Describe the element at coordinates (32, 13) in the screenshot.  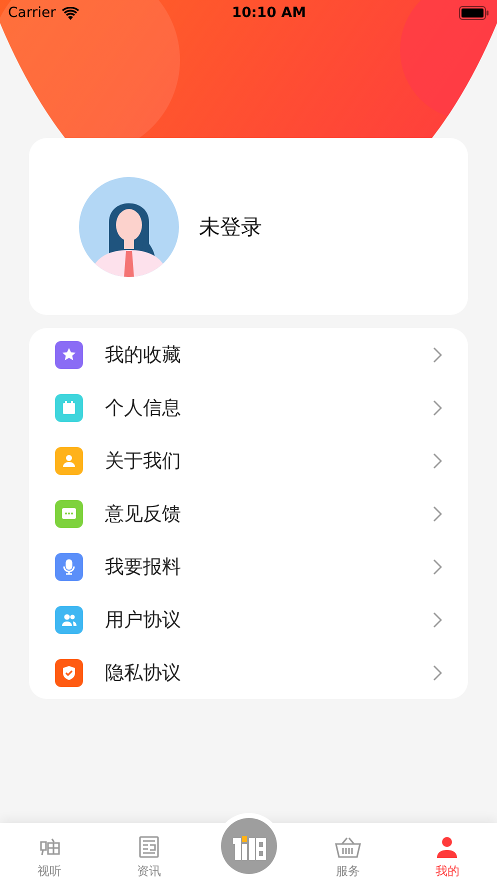
I see `carrier-label: Carrier` at that location.